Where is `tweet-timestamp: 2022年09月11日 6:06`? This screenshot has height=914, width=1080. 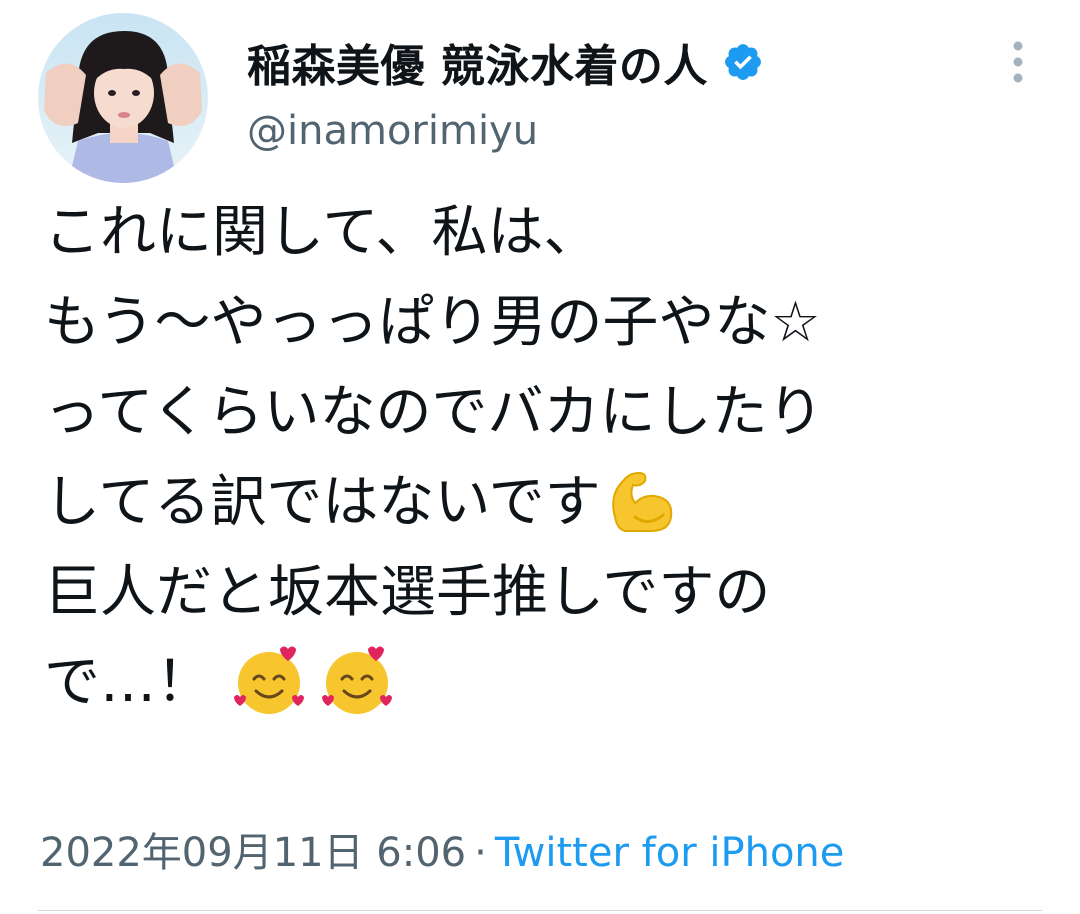
tweet-timestamp: 2022年09月11日 6:06 is located at coordinates (253, 853).